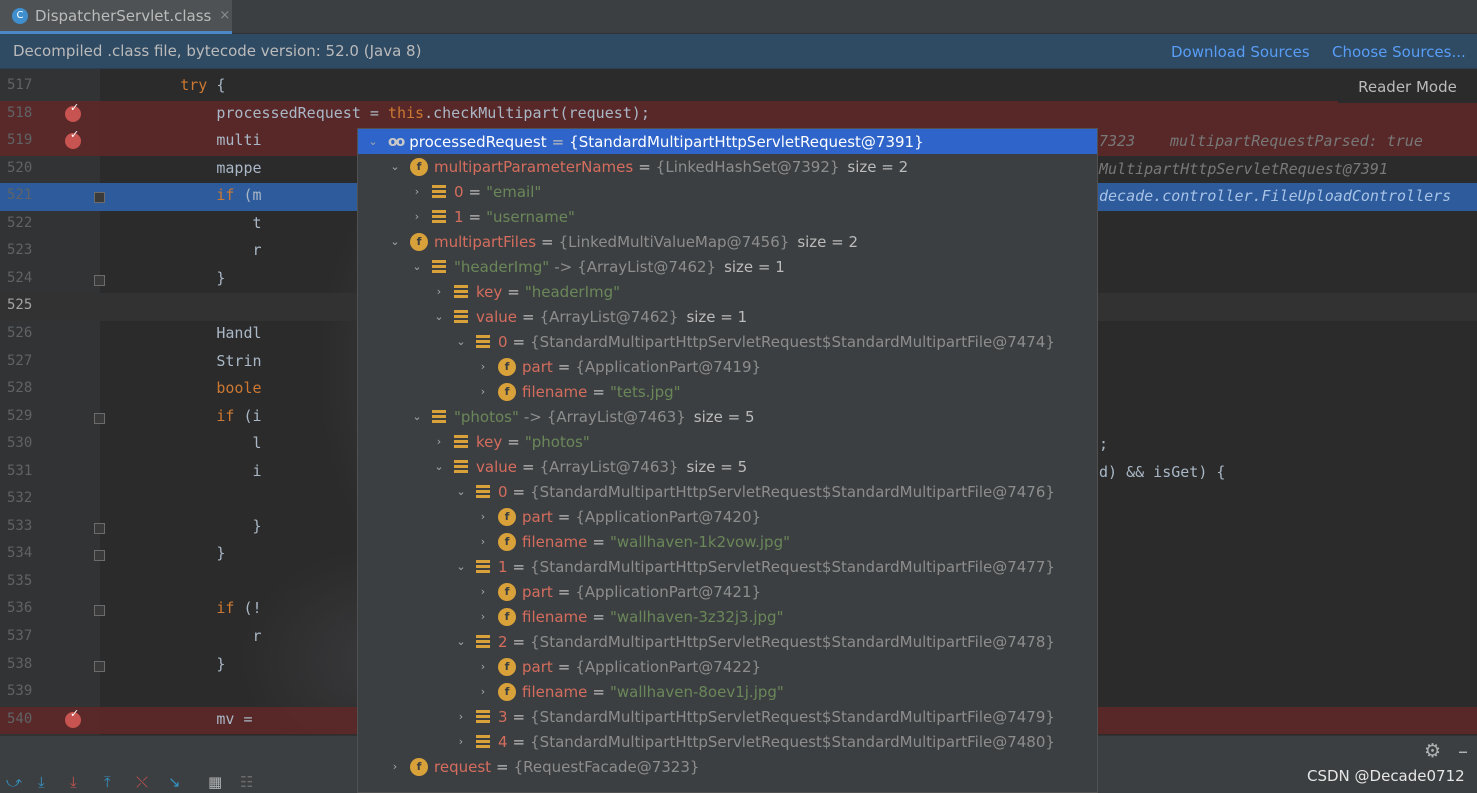 This screenshot has width=1477, height=793. What do you see at coordinates (537, 666) in the screenshot?
I see `variable-name: part` at bounding box center [537, 666].